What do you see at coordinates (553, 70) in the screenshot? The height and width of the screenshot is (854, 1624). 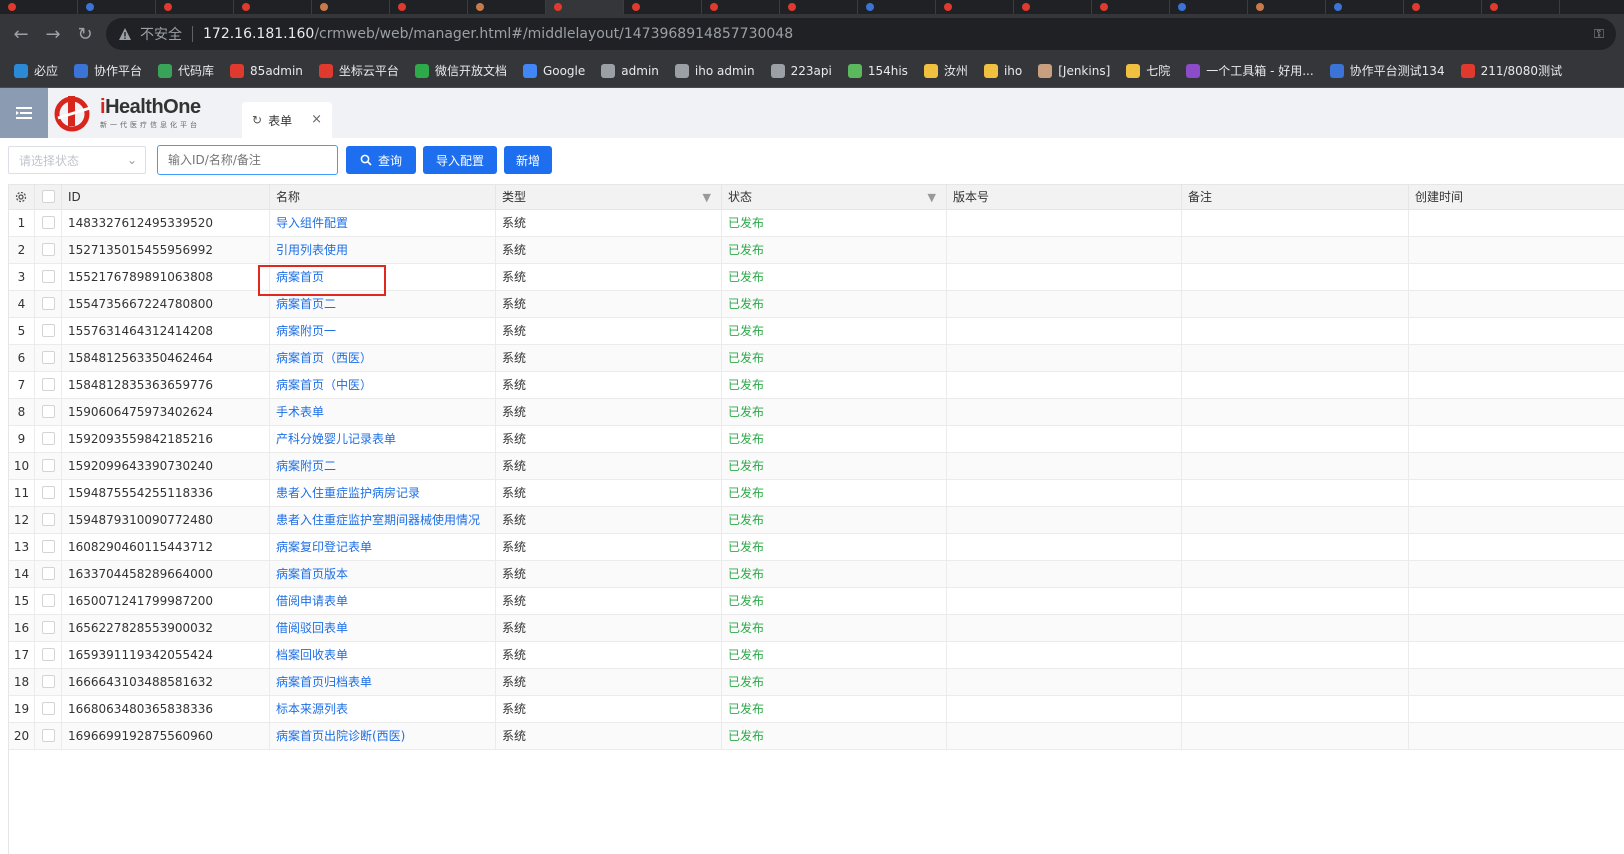 I see `bookmark-item: Google` at bounding box center [553, 70].